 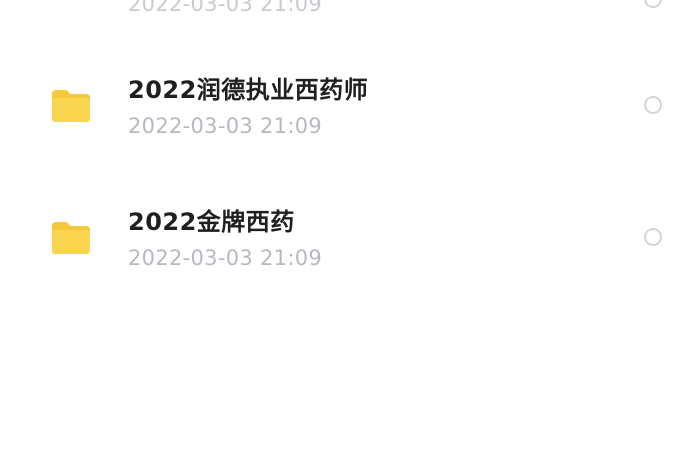 What do you see at coordinates (248, 87) in the screenshot?
I see `folder-name: 2022润德执业西药师` at bounding box center [248, 87].